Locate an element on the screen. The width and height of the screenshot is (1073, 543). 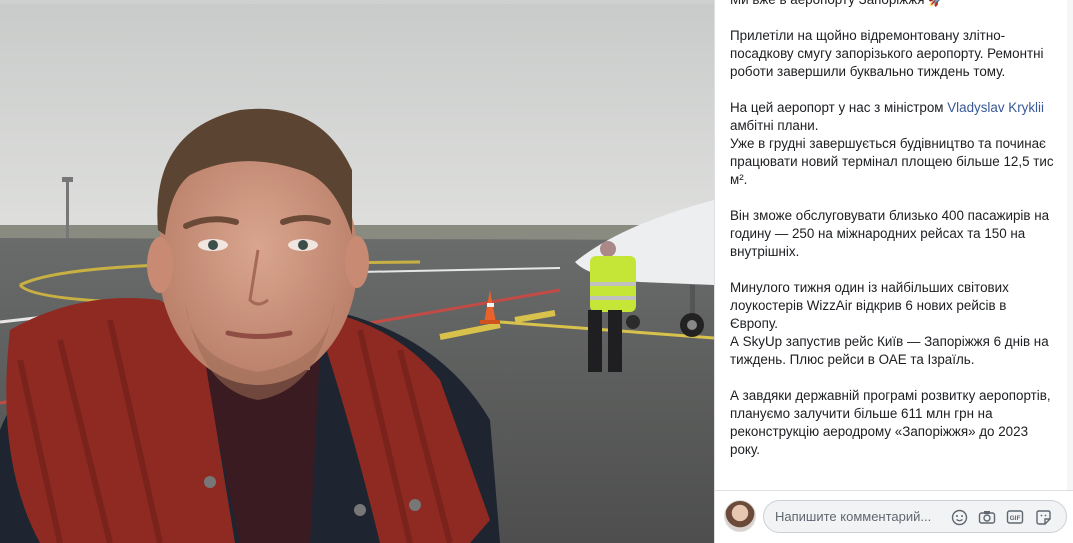
avatar is located at coordinates (740, 516).